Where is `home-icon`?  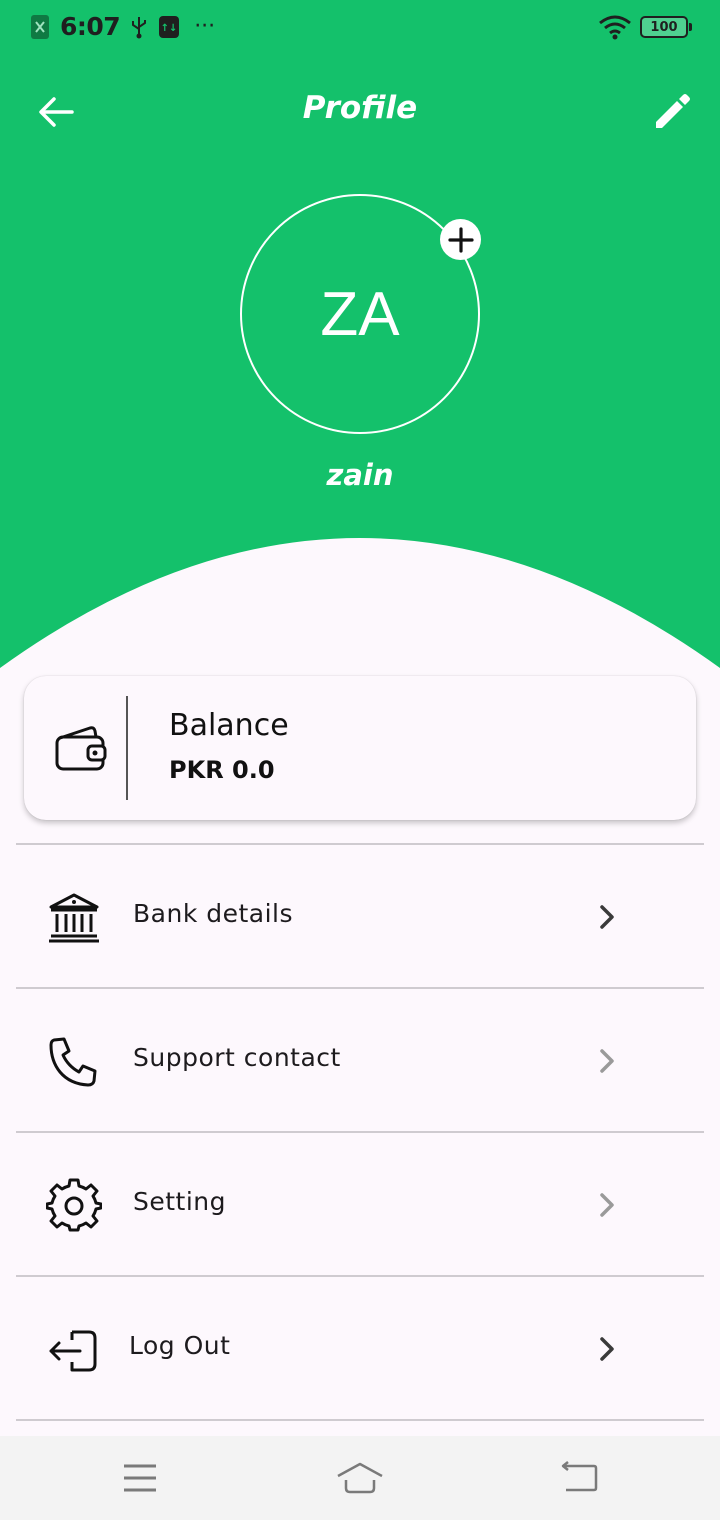
home-icon is located at coordinates (360, 1478).